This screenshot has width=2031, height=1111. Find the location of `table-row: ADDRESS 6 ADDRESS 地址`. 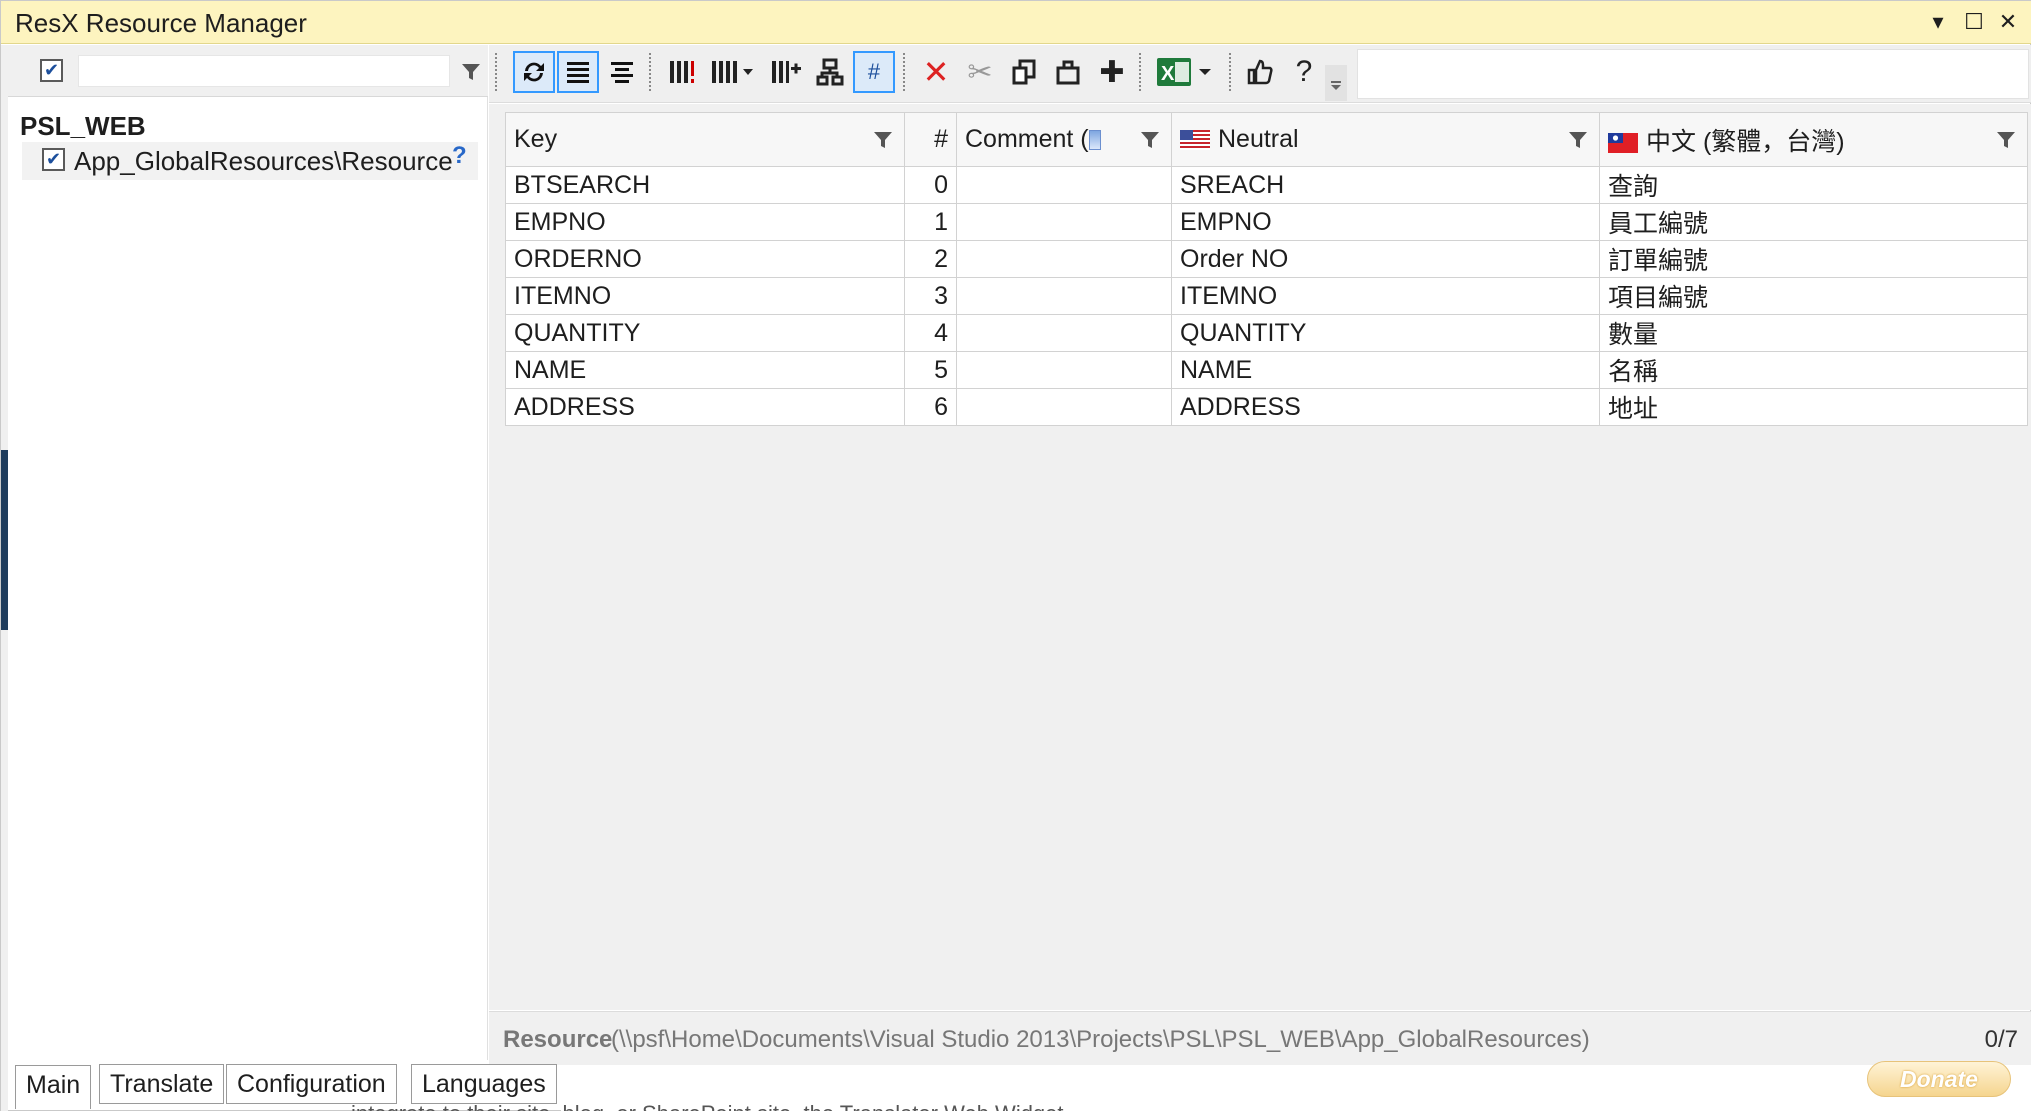

table-row: ADDRESS 6 ADDRESS 地址 is located at coordinates (1266, 407).